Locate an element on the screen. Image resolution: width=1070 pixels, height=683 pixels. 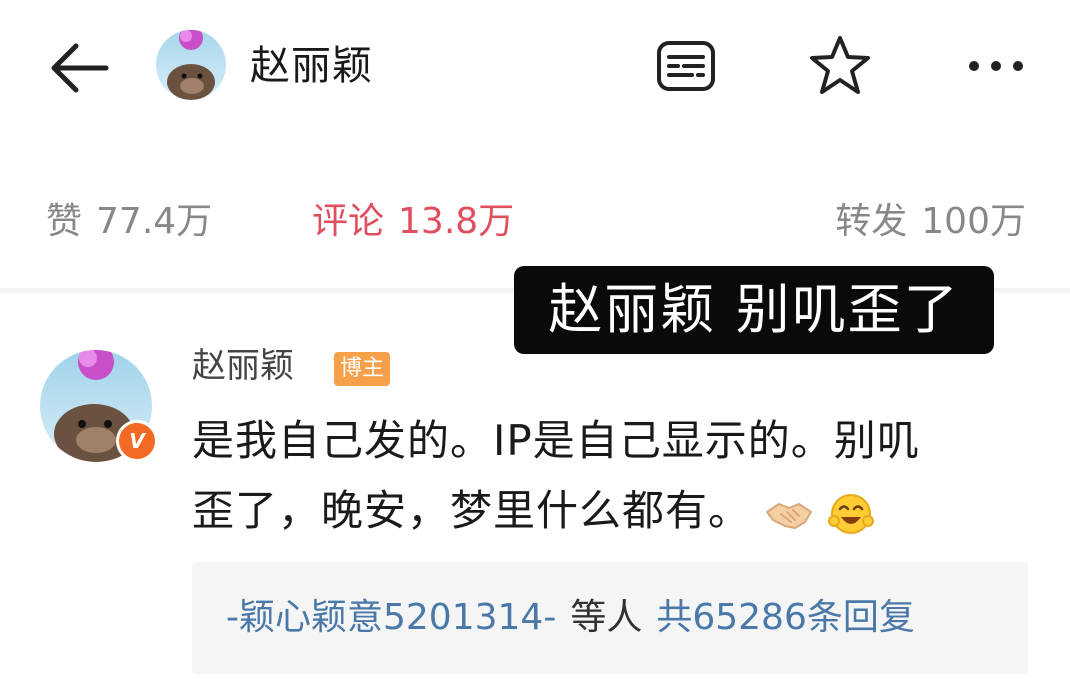
comments-count: 13.8万 is located at coordinates (456, 221).